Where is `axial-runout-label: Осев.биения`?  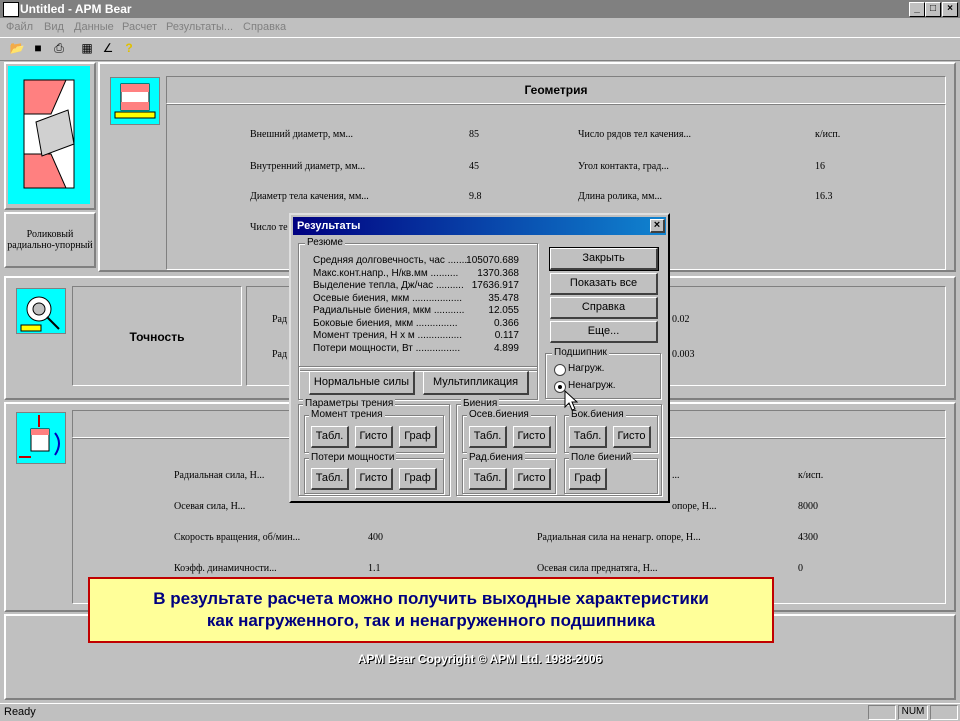 axial-runout-label: Осев.биения is located at coordinates (499, 414).